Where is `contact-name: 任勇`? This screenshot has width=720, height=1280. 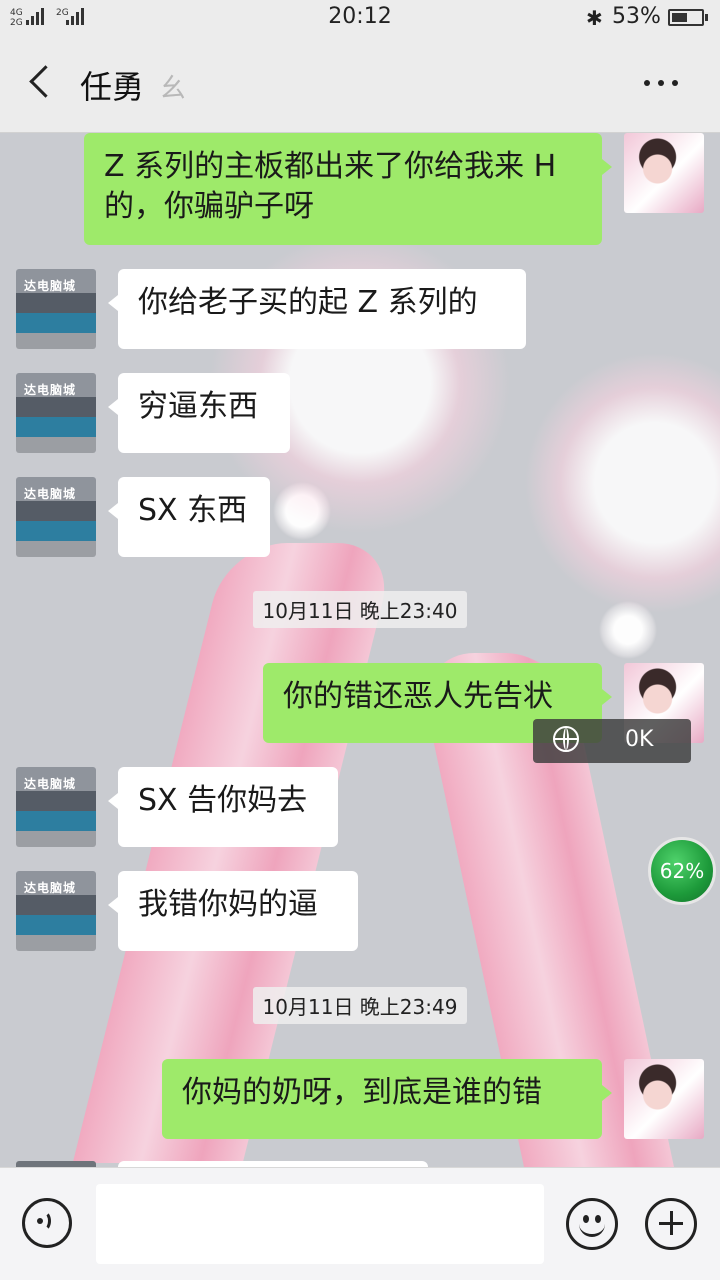 contact-name: 任勇 is located at coordinates (112, 87).